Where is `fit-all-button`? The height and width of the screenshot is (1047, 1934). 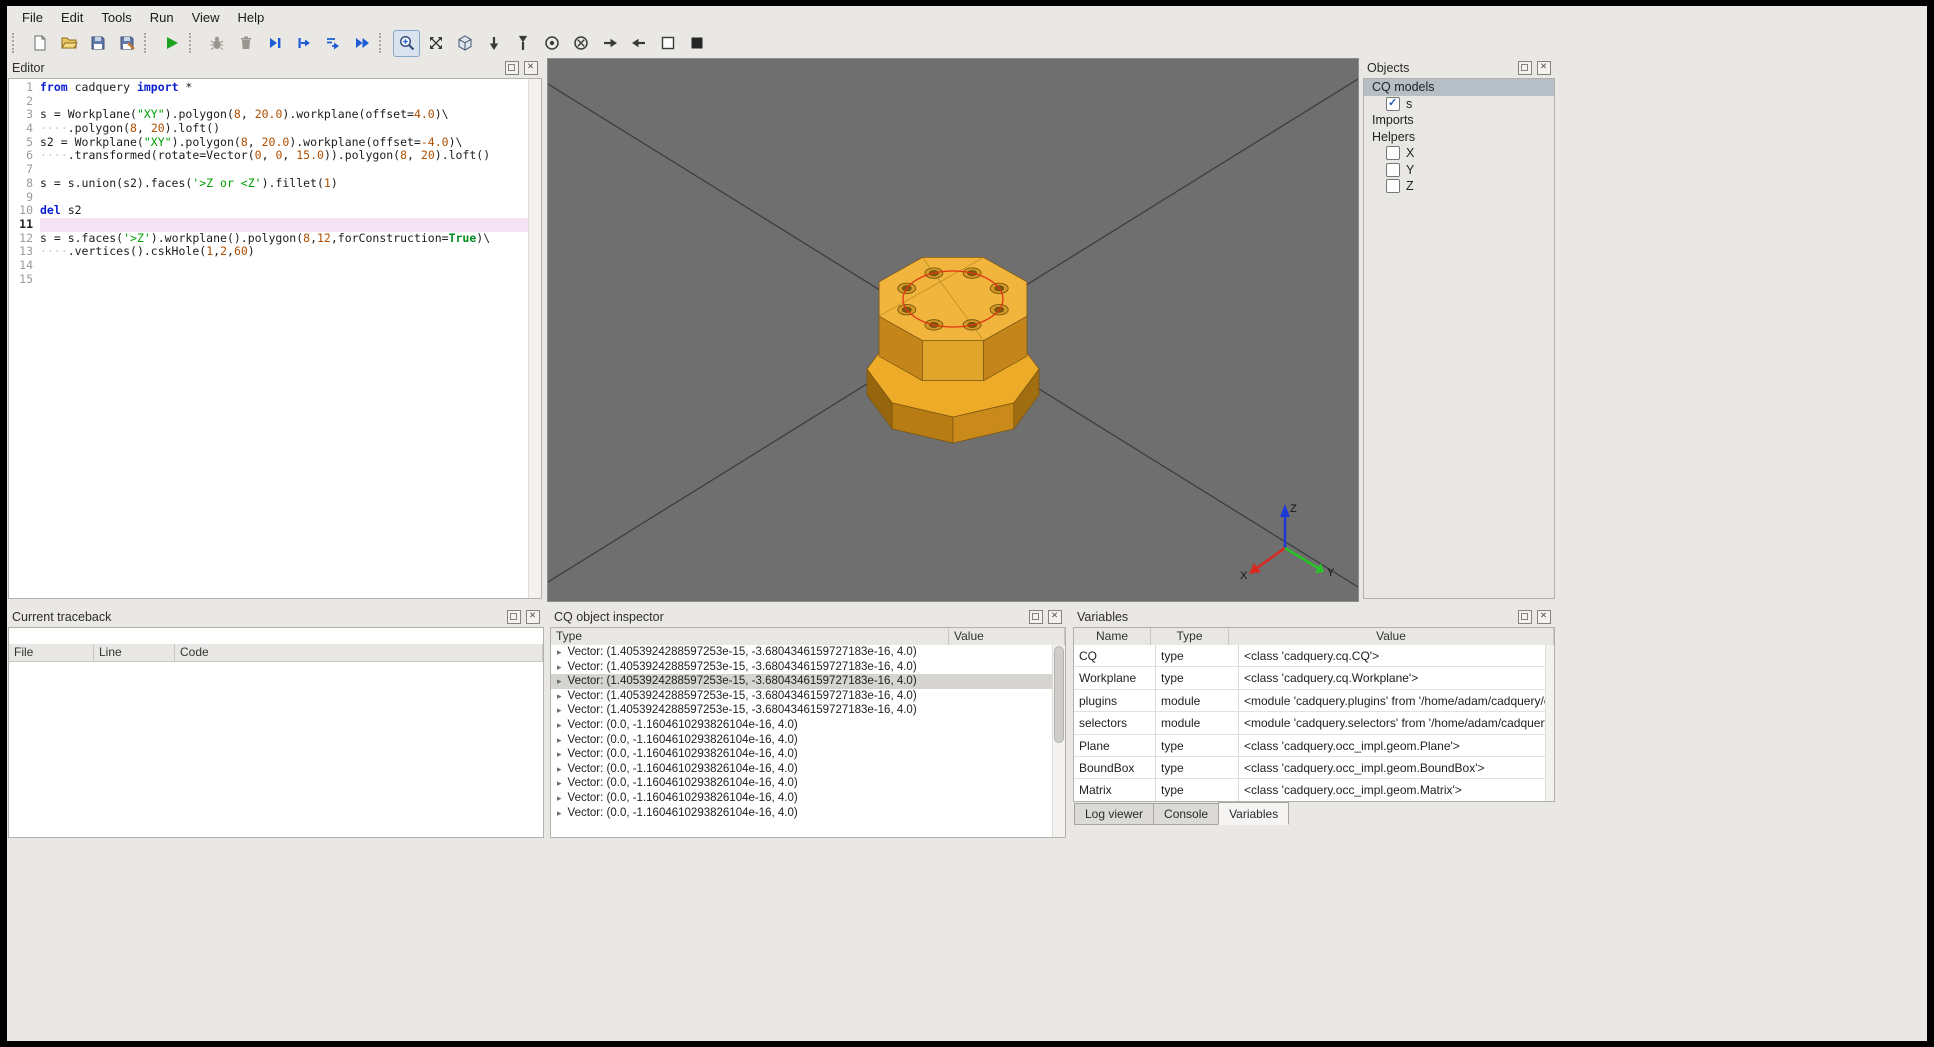 fit-all-button is located at coordinates (435, 43).